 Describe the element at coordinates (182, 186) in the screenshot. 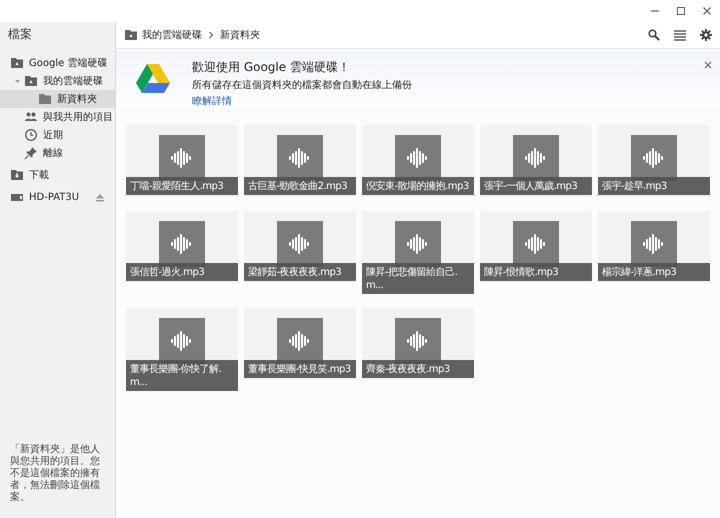

I see `file-name: 丁噹-親愛陌生人.mp3` at that location.